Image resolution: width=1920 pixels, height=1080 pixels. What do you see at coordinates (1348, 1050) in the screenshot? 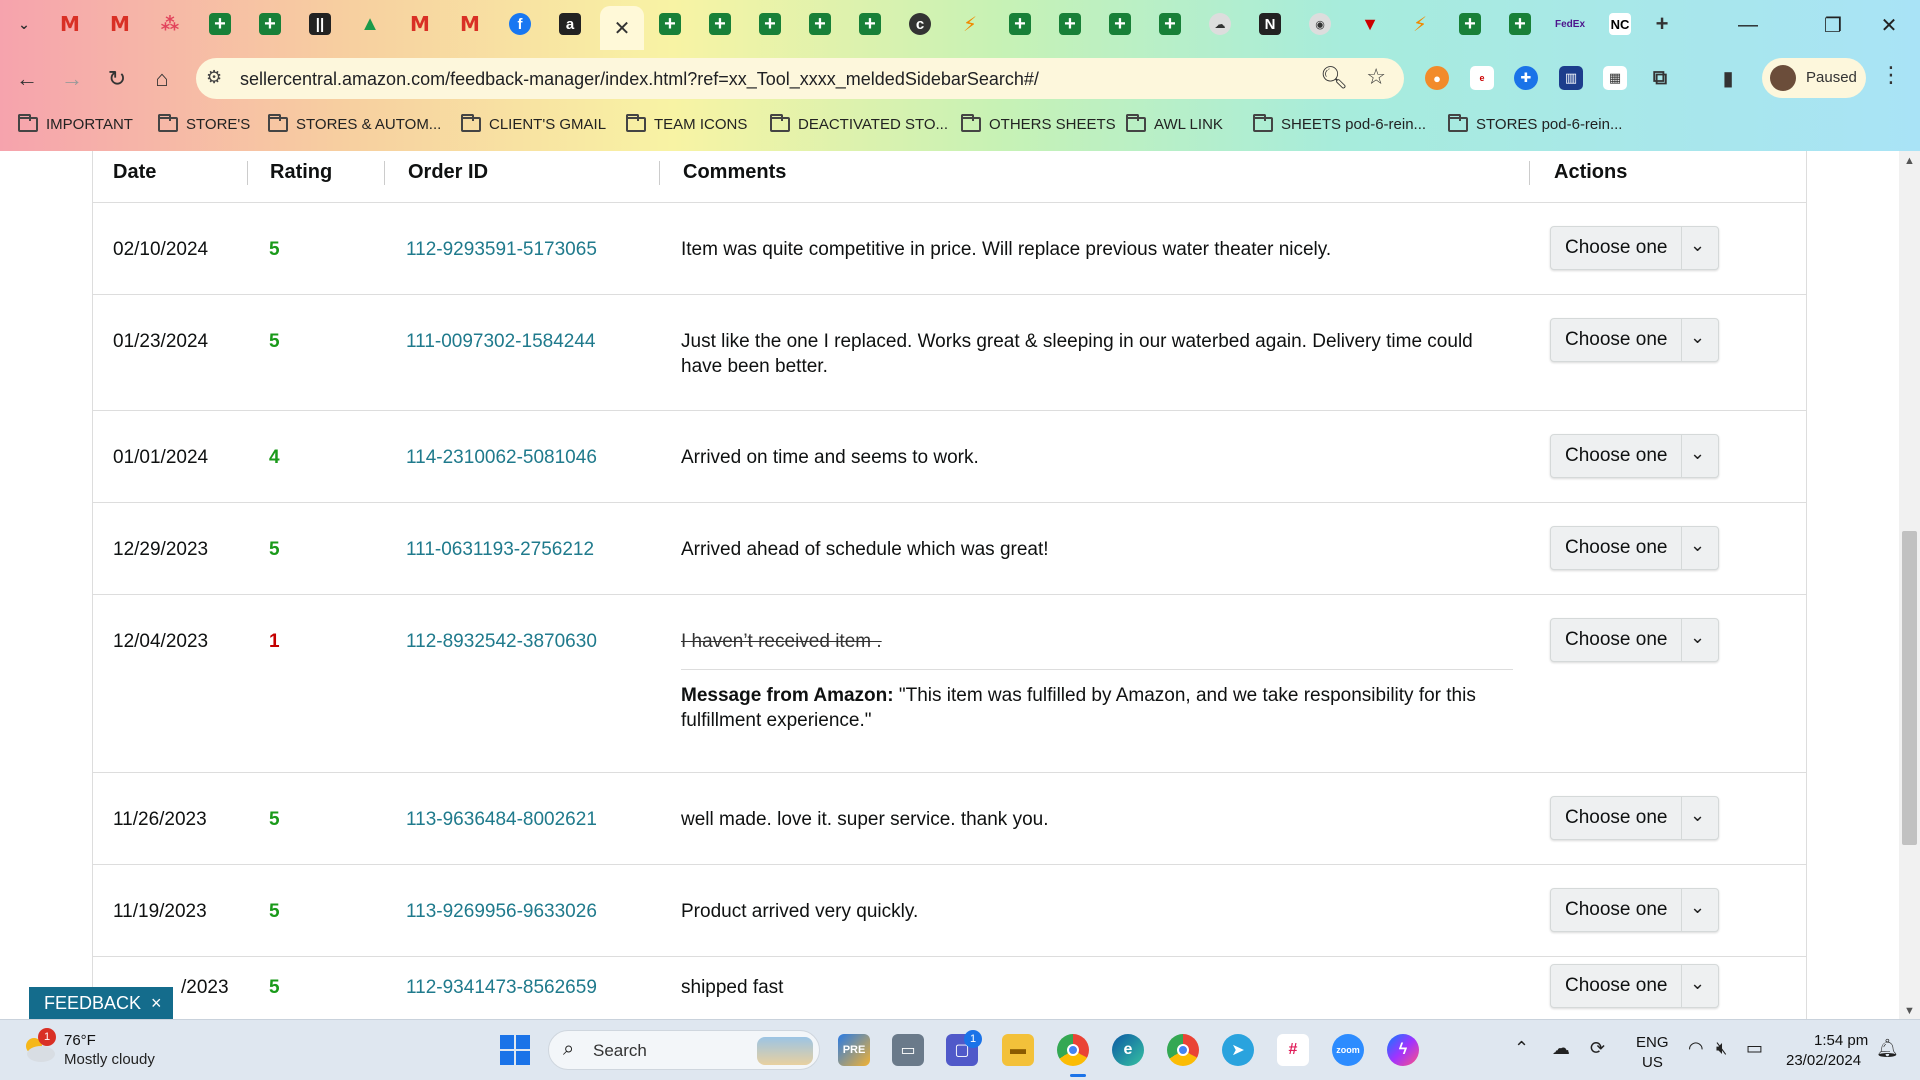
I see `zoom-icon: zoom` at bounding box center [1348, 1050].